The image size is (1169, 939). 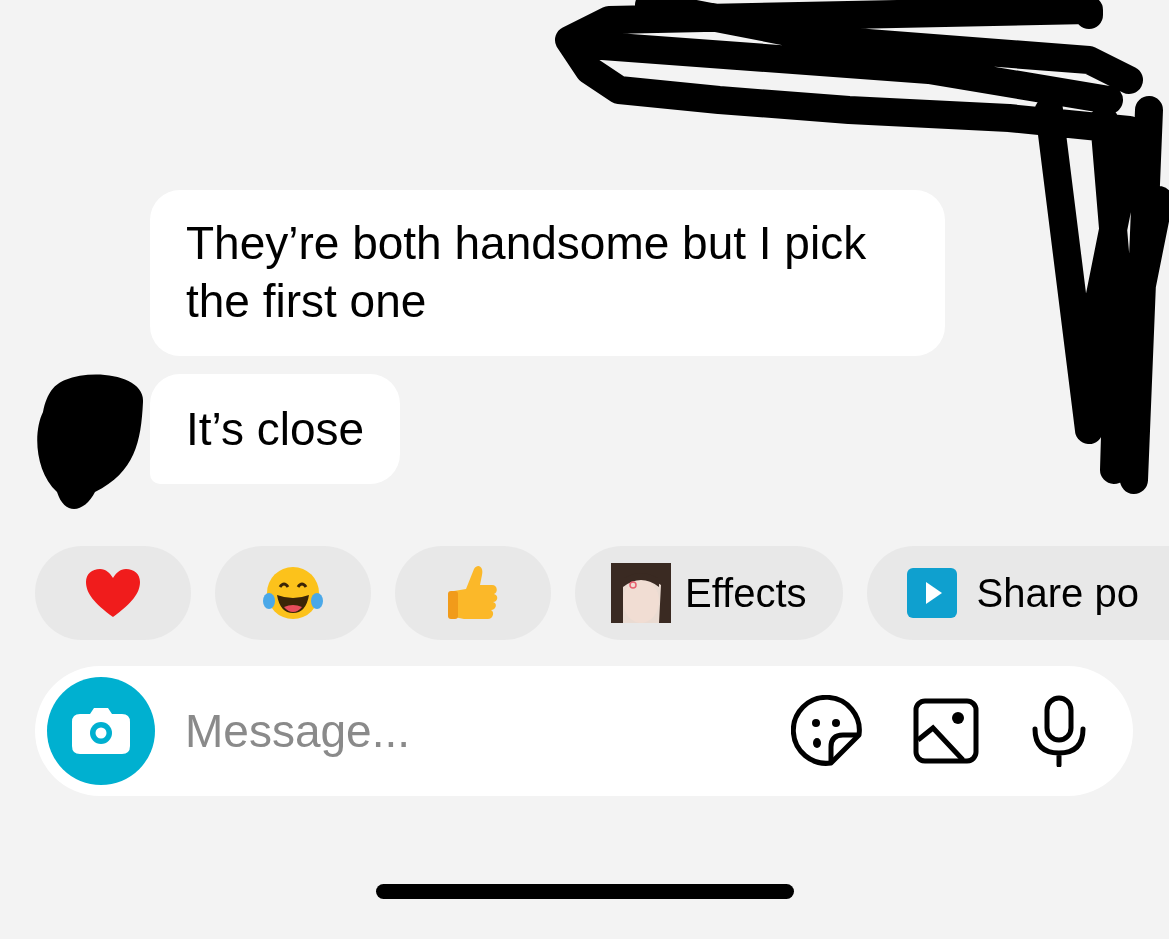 What do you see at coordinates (101, 731) in the screenshot?
I see `camera-icon` at bounding box center [101, 731].